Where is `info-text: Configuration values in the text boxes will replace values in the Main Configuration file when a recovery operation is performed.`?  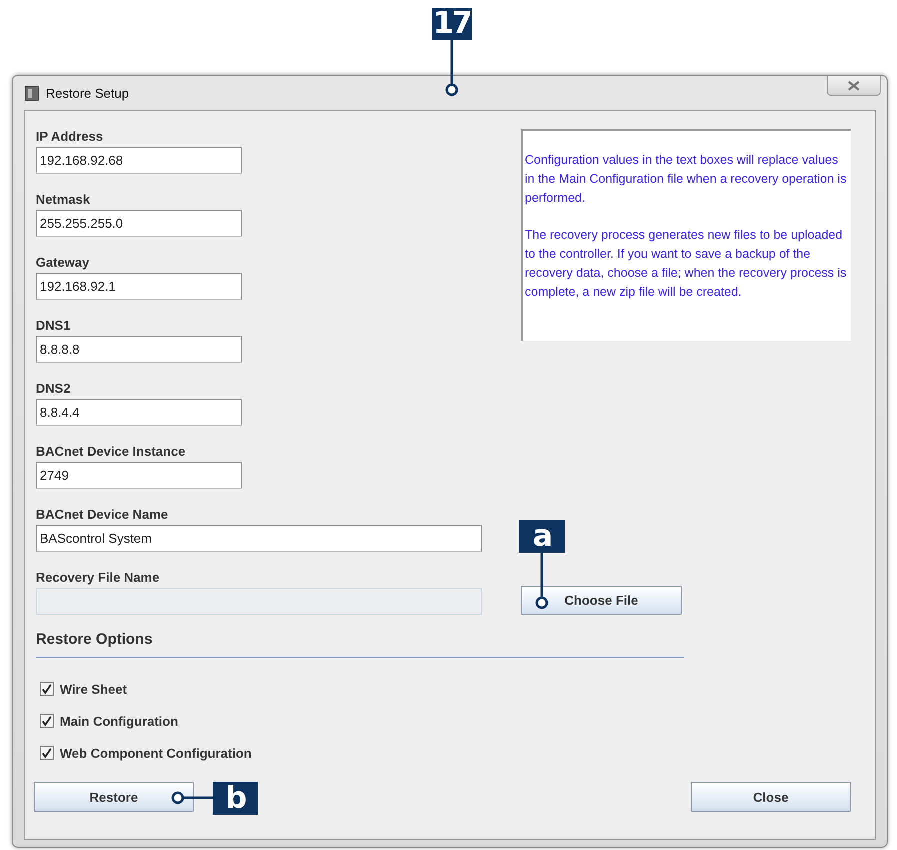 info-text: Configuration values in the text boxes will replace values in the Main Configuration file when a recovery operation is performed. is located at coordinates (686, 179).